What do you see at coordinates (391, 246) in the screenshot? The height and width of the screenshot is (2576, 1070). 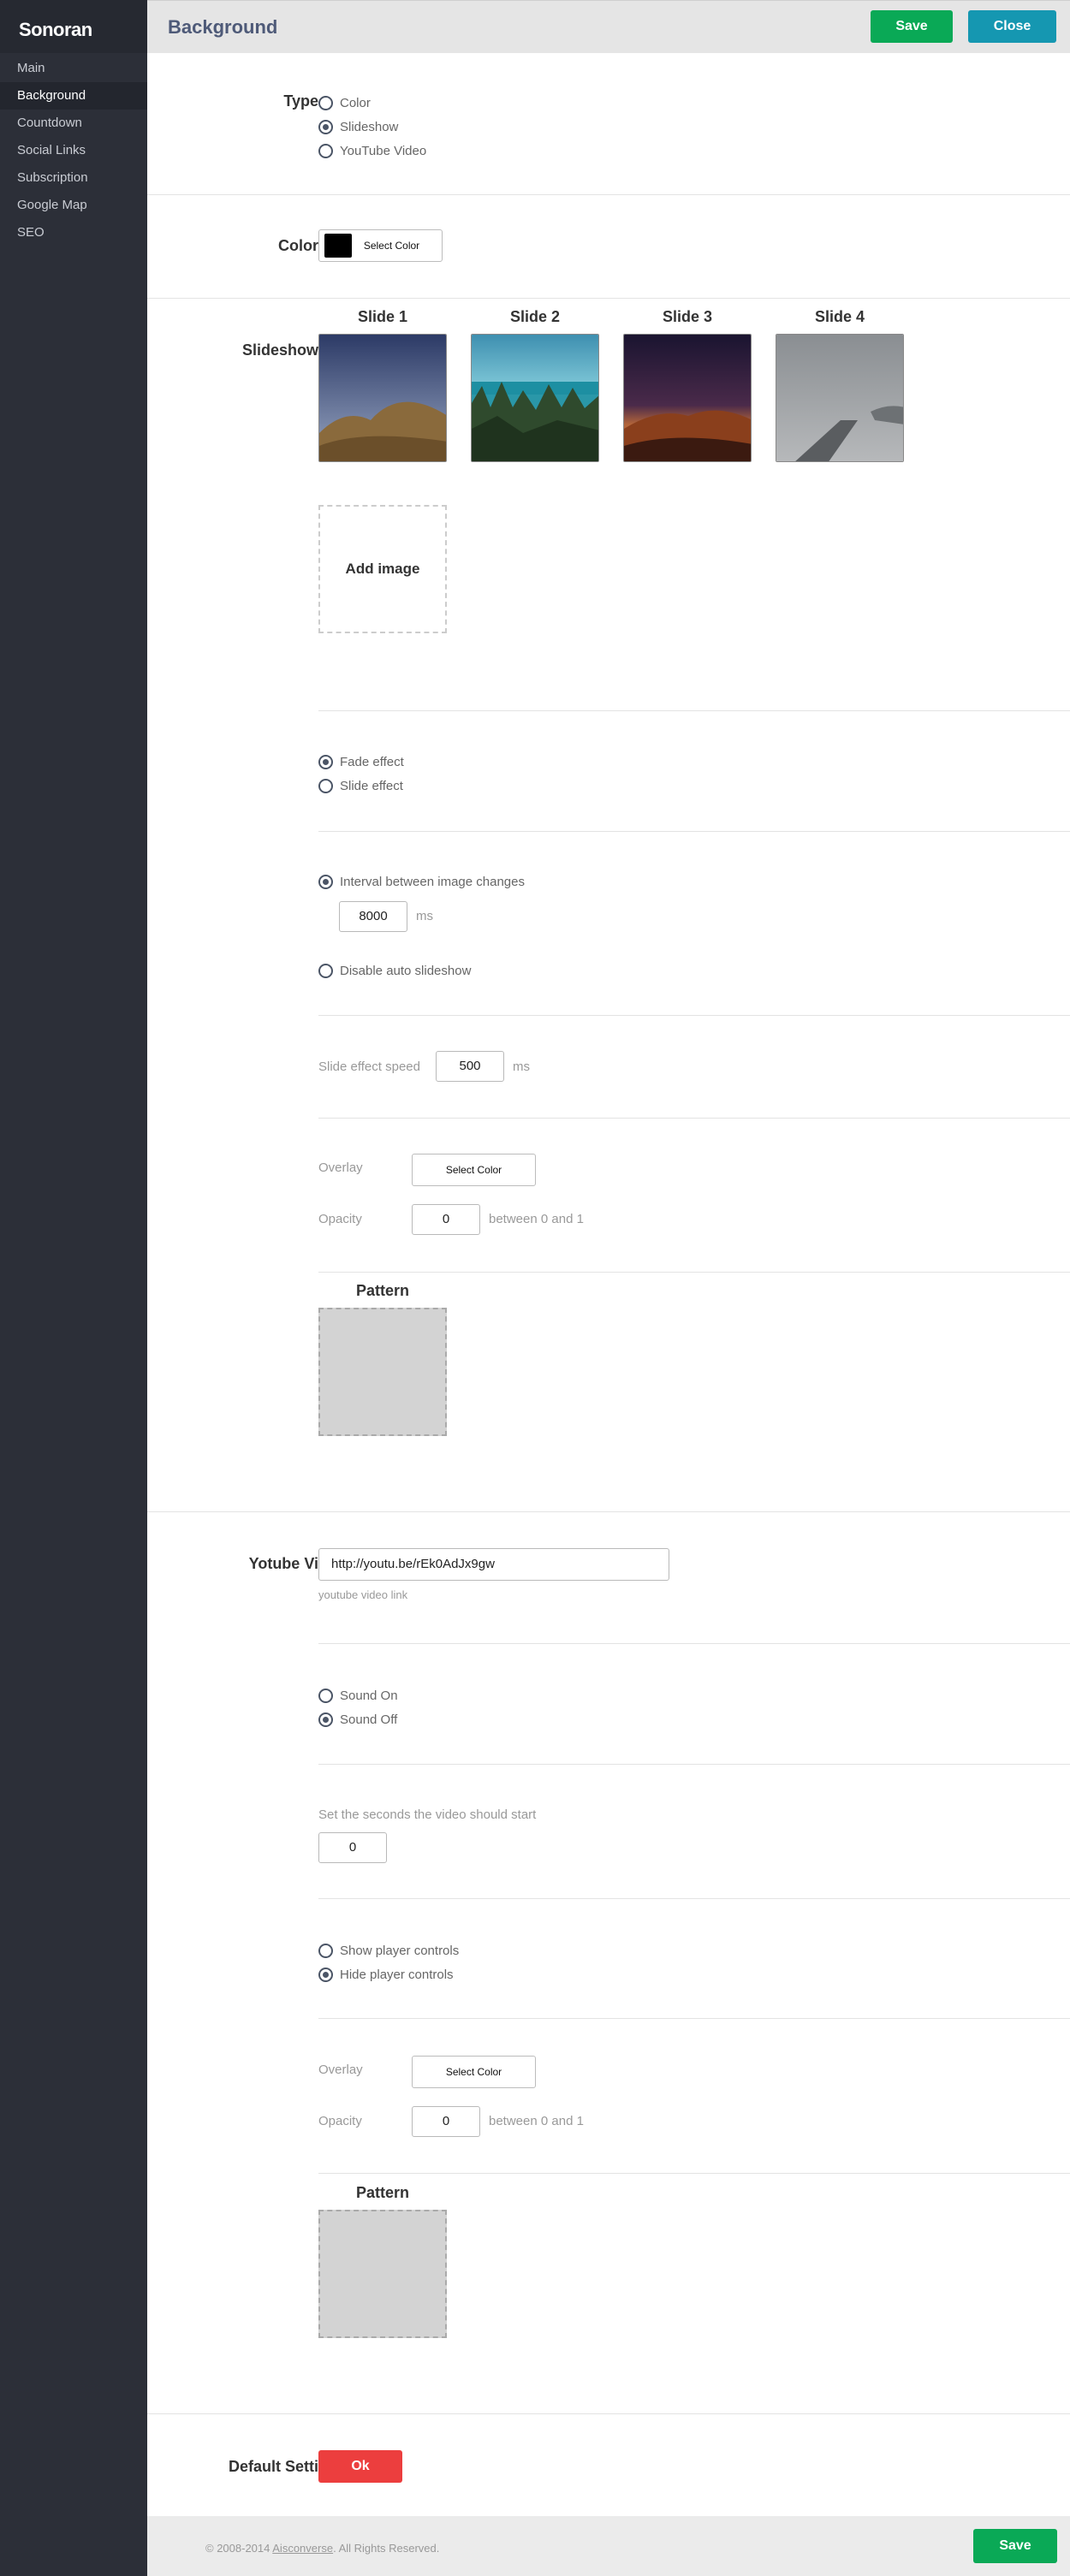 I see `select-color-label: Select Color` at bounding box center [391, 246].